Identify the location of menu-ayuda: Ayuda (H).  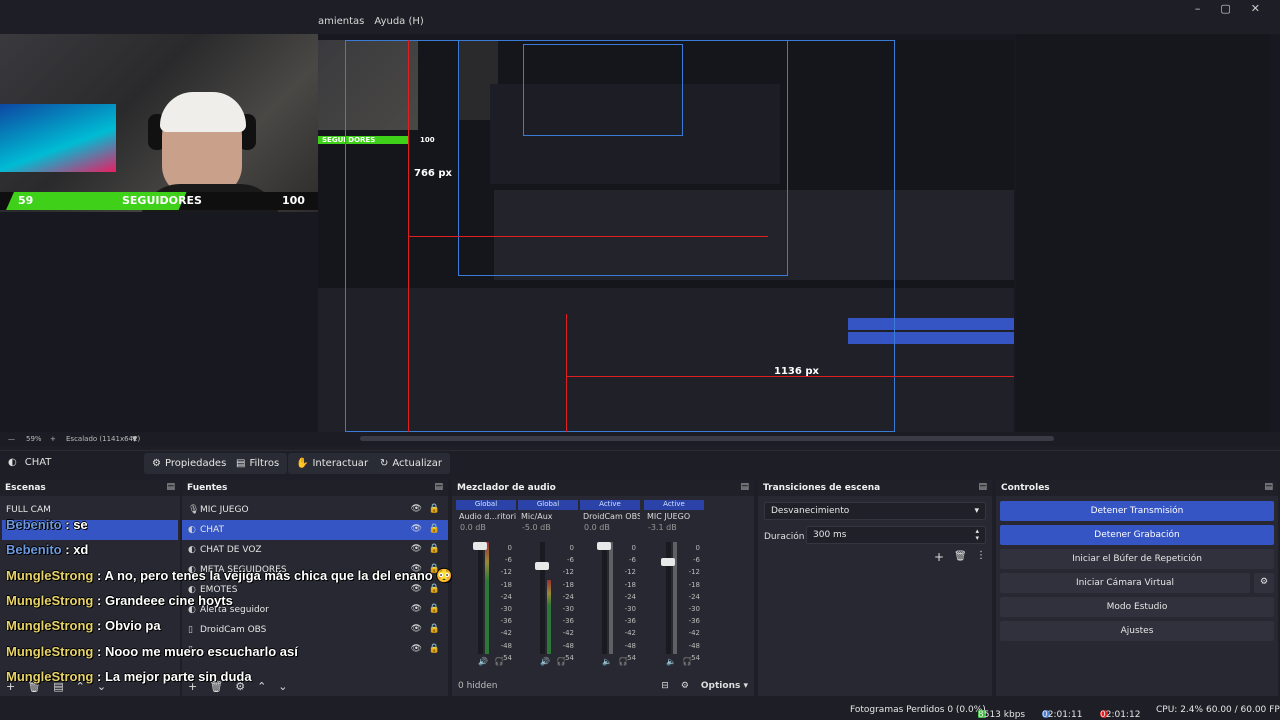
(398, 25).